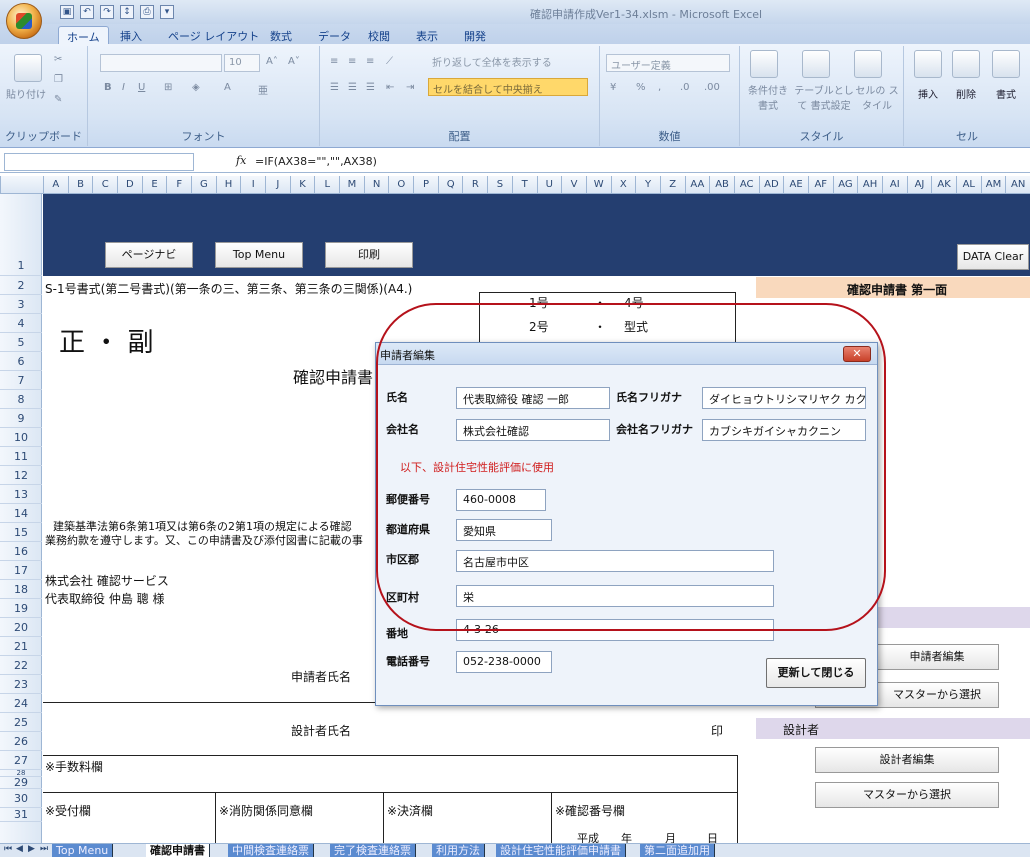 The width and height of the screenshot is (1030, 857). I want to click on row-header-cell: 9, so click(21, 418).